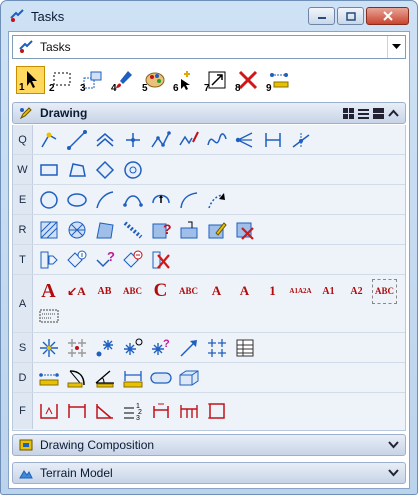  Describe the element at coordinates (104, 199) in the screenshot. I see `arc-tool` at that location.